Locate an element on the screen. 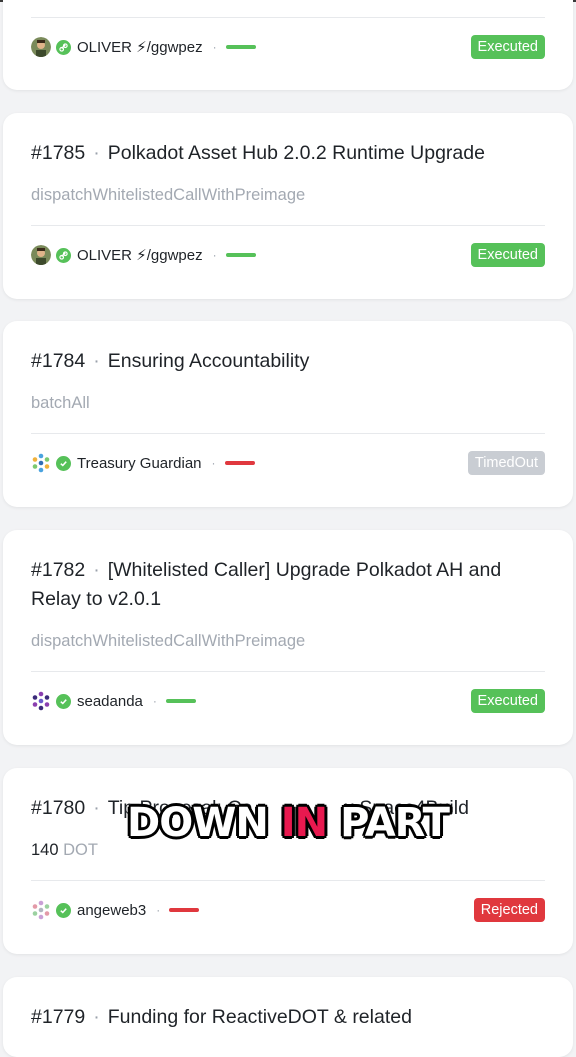 This screenshot has width=576, height=1057. referendum-title: #1779 · Funding for ReactiveDOT & related is located at coordinates (291, 1017).